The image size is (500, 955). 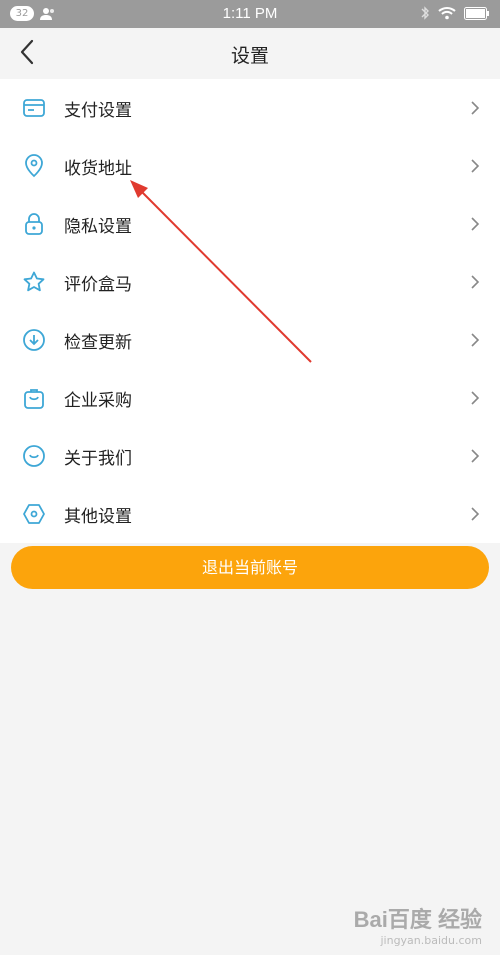 I want to click on settings-item-label: 隐私设置, so click(x=98, y=226).